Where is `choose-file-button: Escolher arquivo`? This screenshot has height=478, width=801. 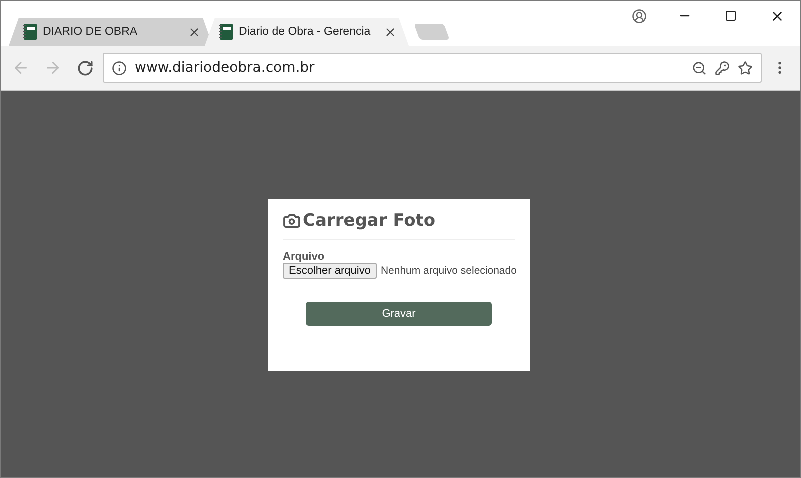 choose-file-button: Escolher arquivo is located at coordinates (330, 271).